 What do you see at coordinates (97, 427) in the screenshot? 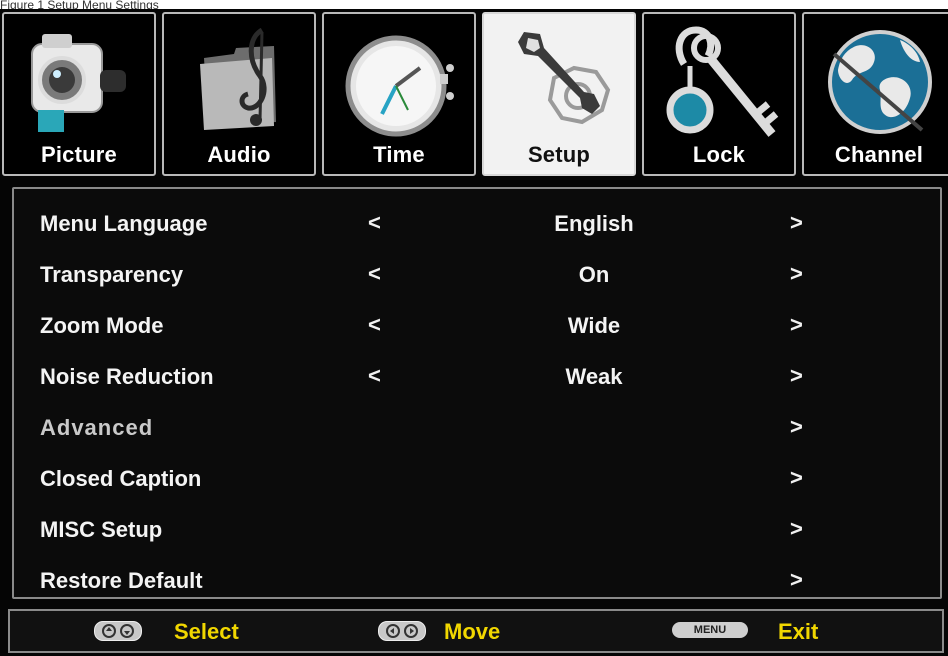
I see `row-label: Advanced` at bounding box center [97, 427].